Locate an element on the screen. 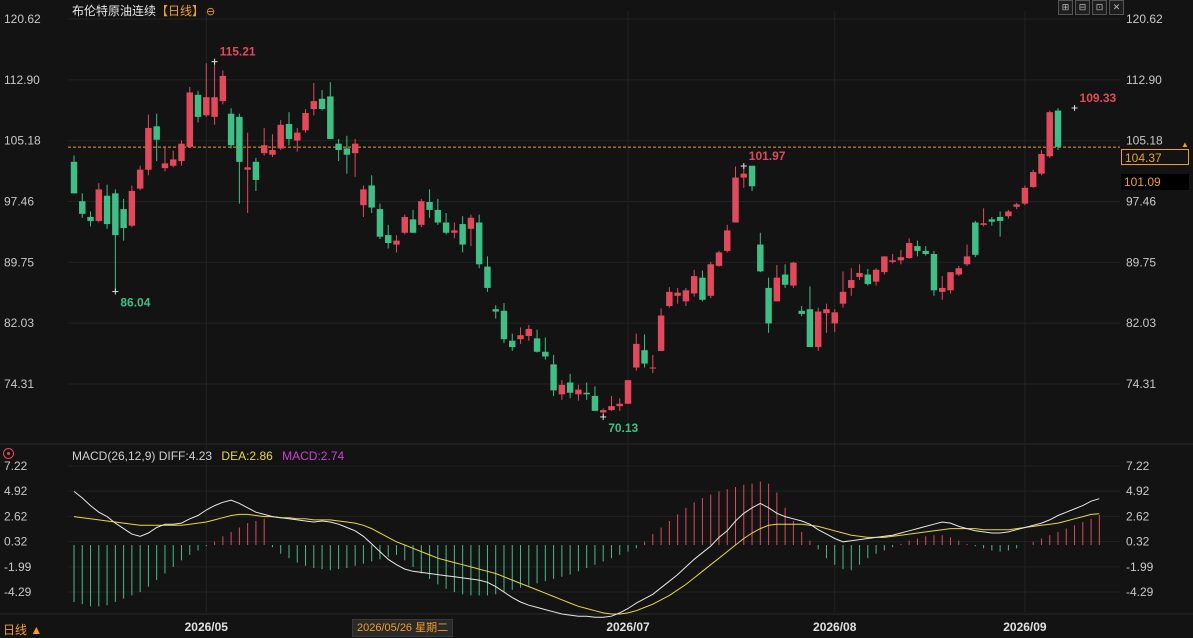 Image resolution: width=1193 pixels, height=638 pixels. extreme-label: 70.13 is located at coordinates (623, 428).